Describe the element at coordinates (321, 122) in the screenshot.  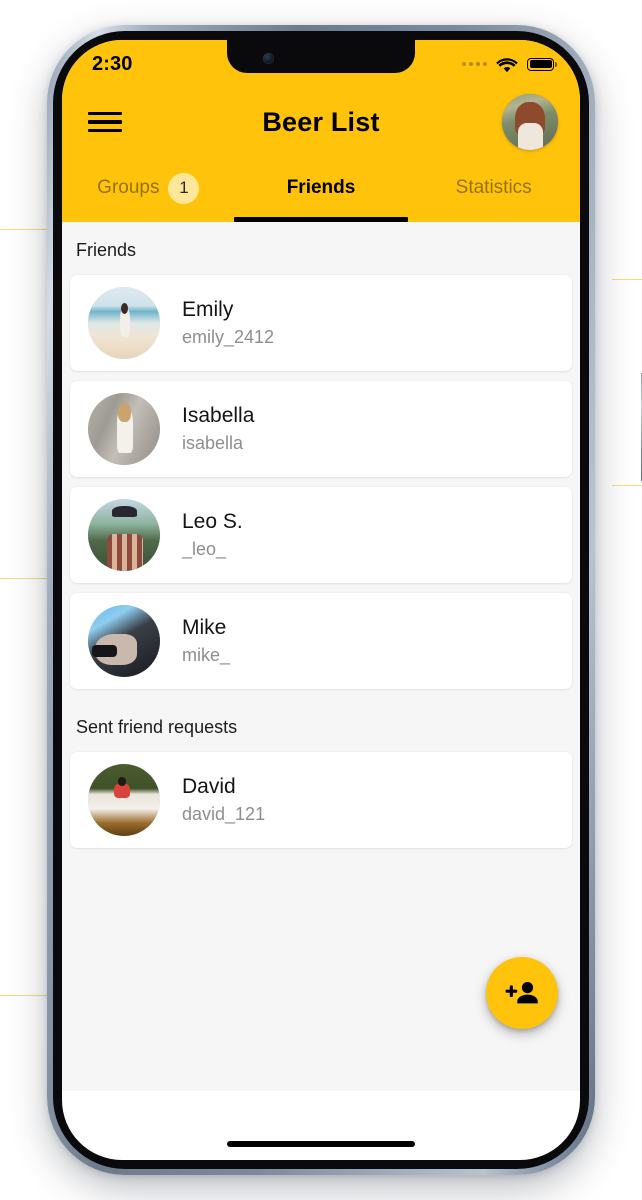
I see `navigation-bar: Beer List` at that location.